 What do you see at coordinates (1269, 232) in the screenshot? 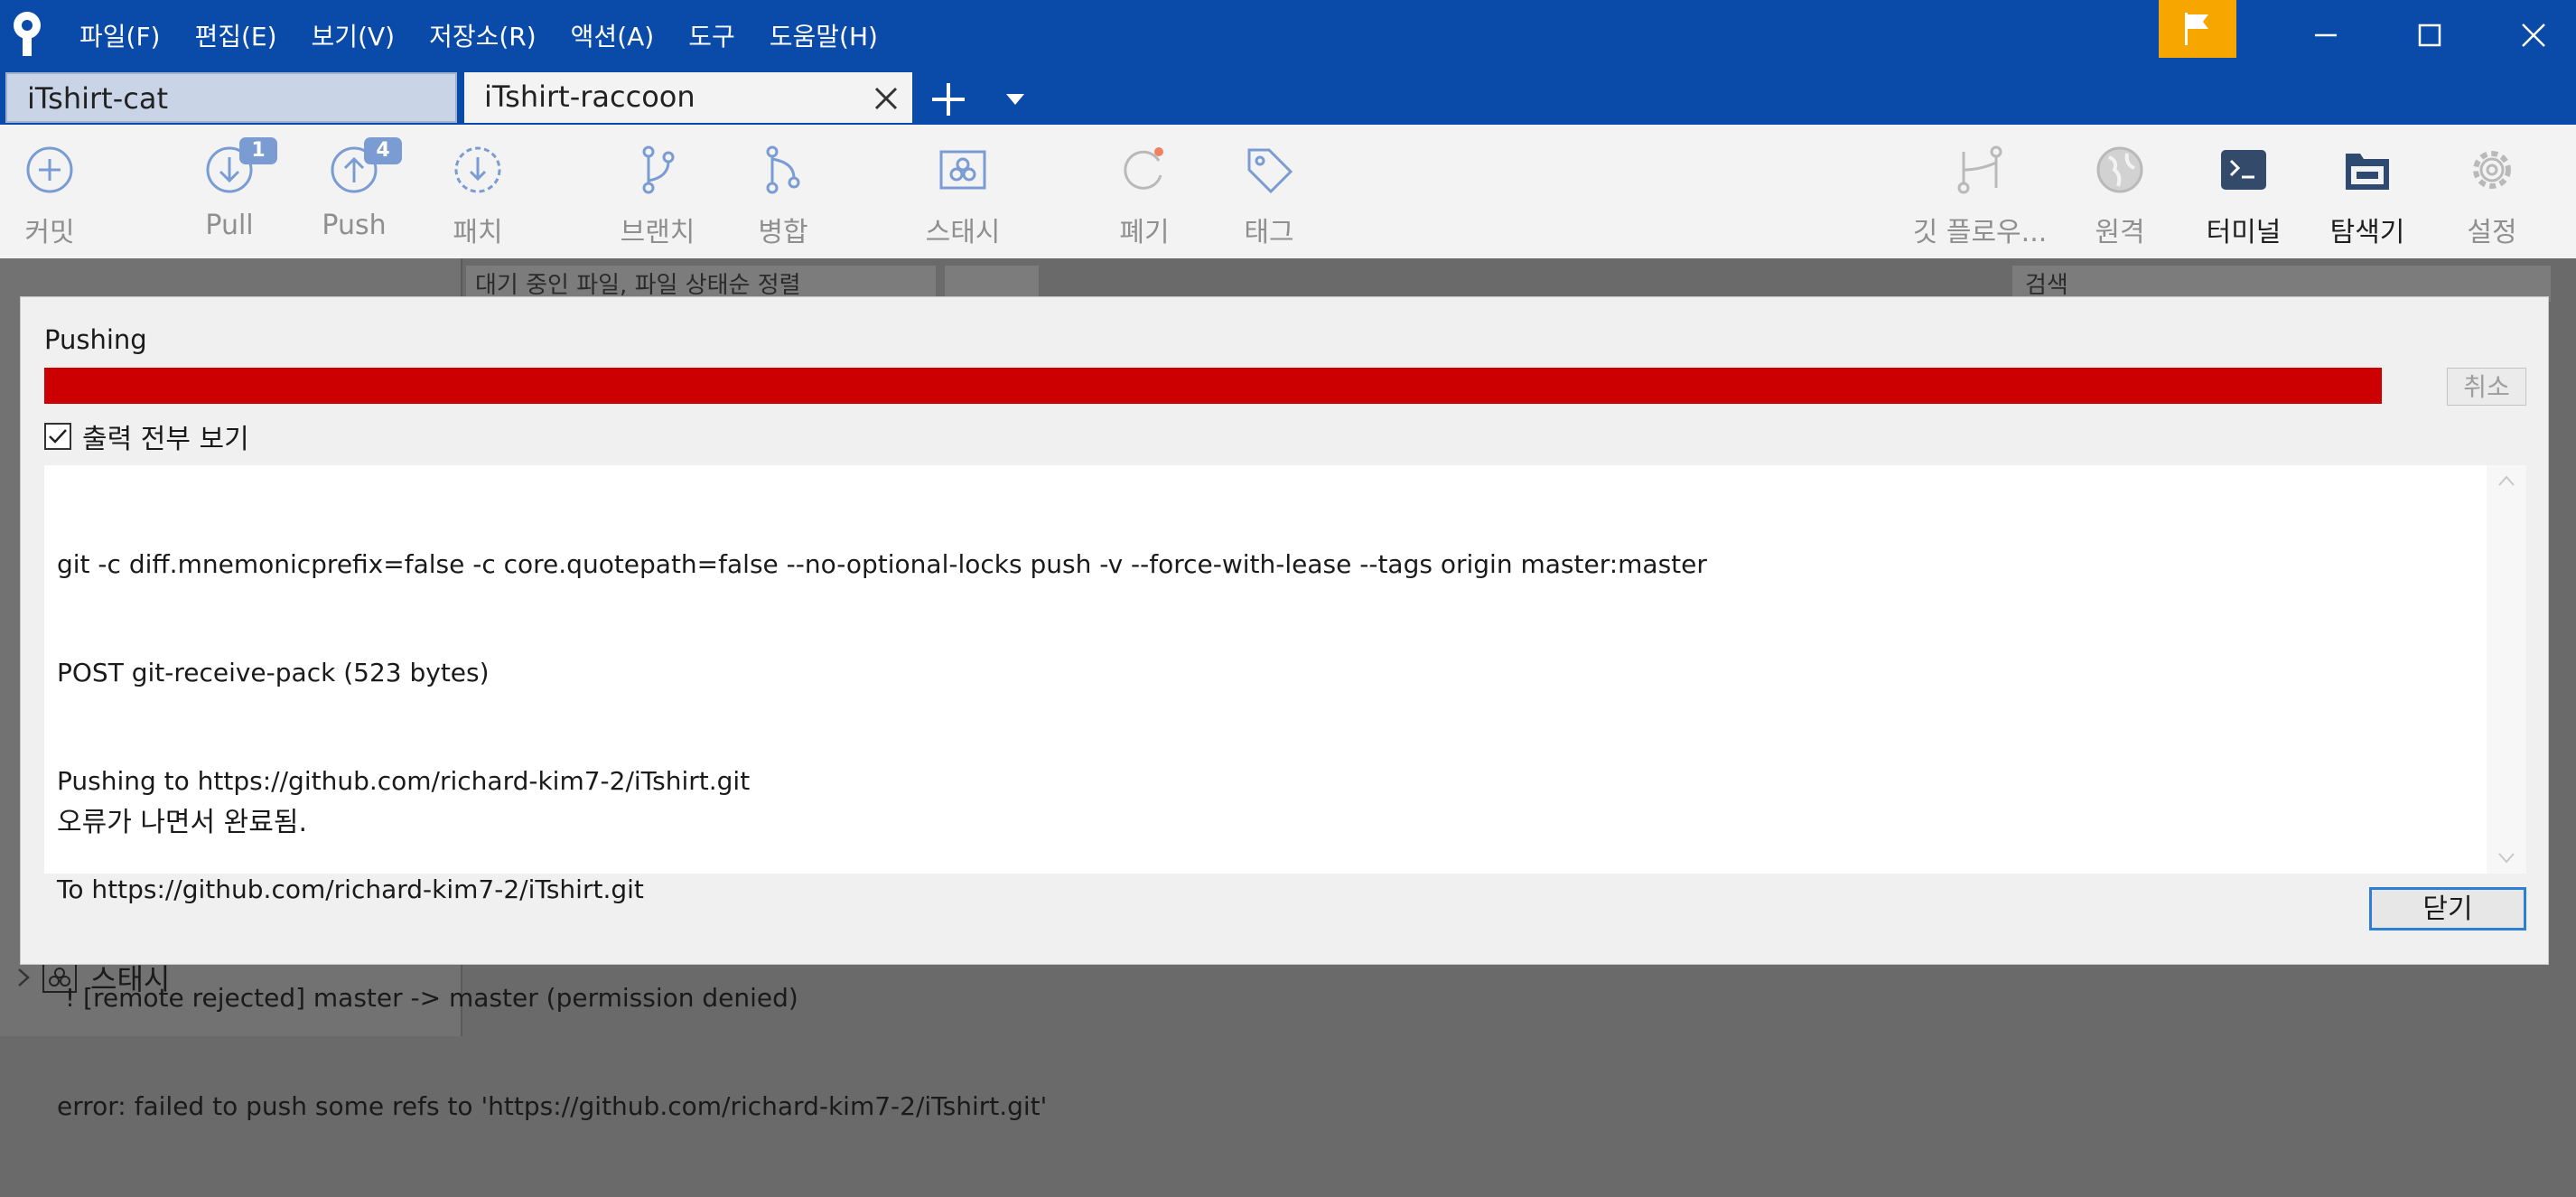
I see `tag-label: 태그` at bounding box center [1269, 232].